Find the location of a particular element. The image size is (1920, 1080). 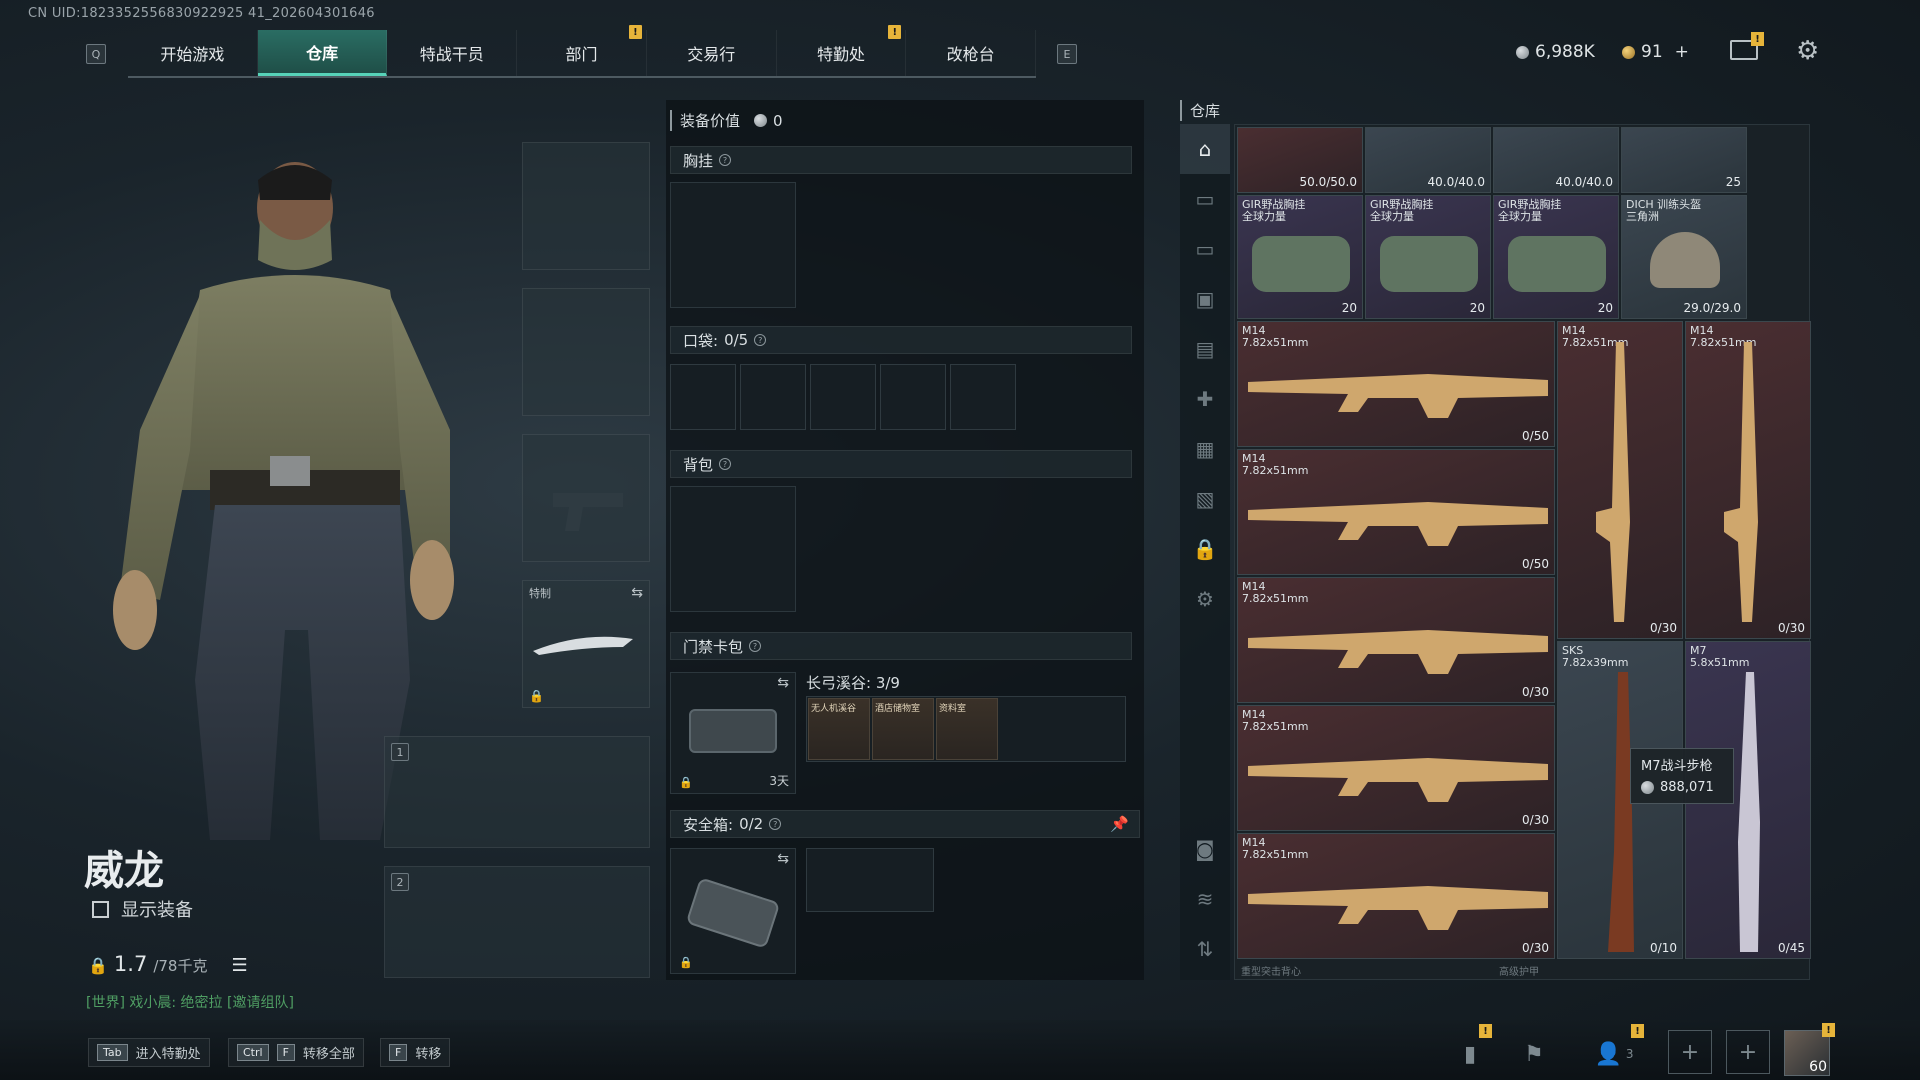

show-equip-toggle: 显示装备 is located at coordinates (142, 909).